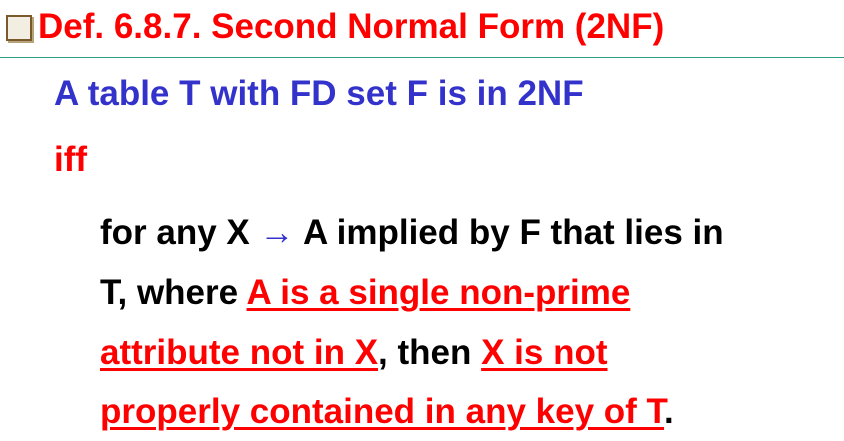 The height and width of the screenshot is (441, 844). I want to click on implies-arrow-icon: →, so click(277, 232).